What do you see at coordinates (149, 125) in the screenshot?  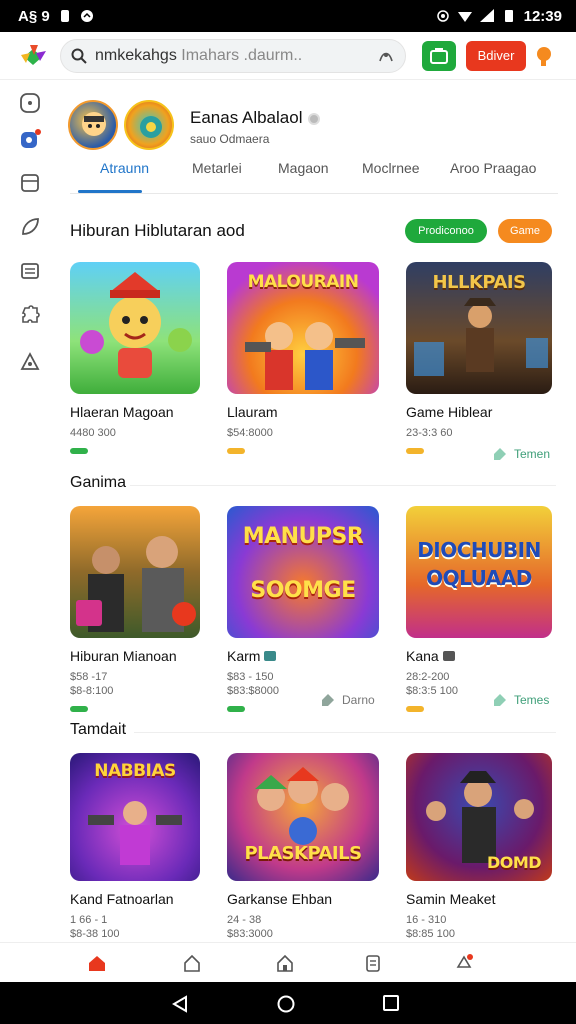 I see `avatar-secondary` at bounding box center [149, 125].